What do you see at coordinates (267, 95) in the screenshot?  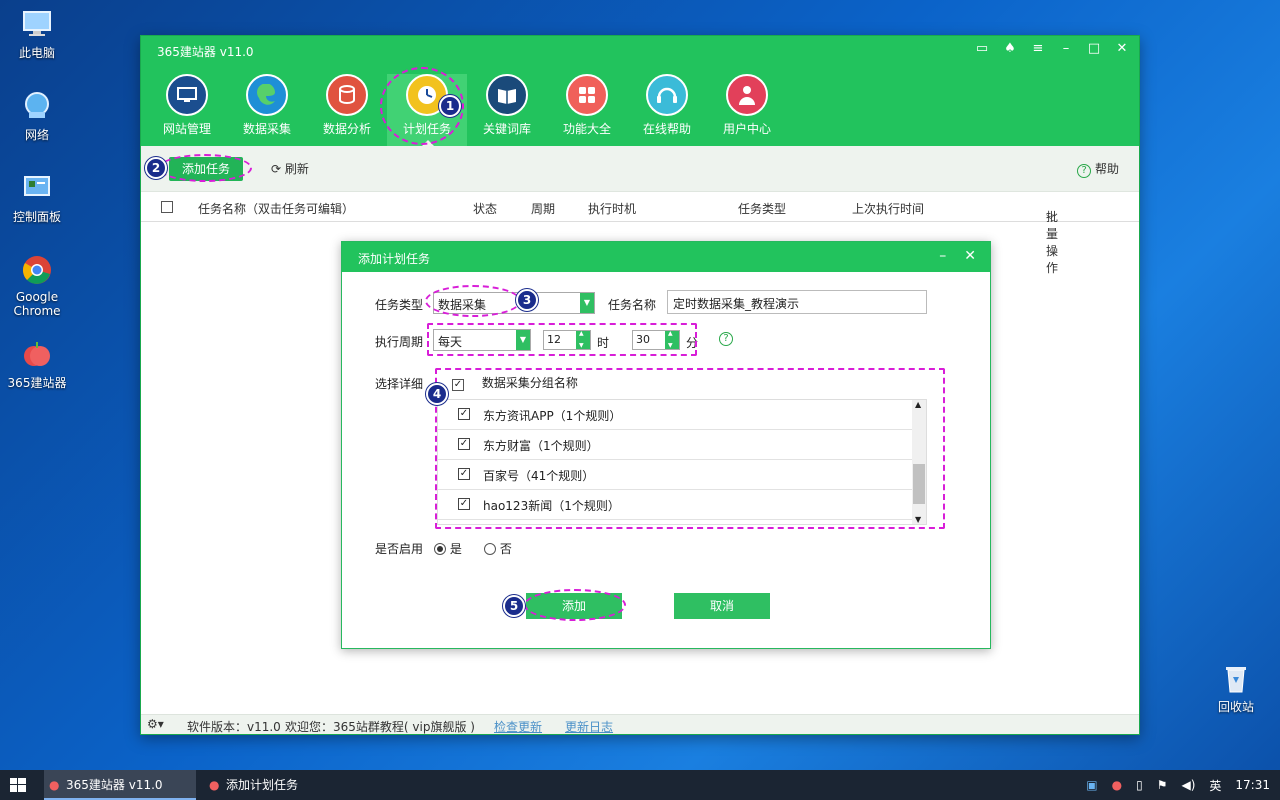 I see `edge-icon` at bounding box center [267, 95].